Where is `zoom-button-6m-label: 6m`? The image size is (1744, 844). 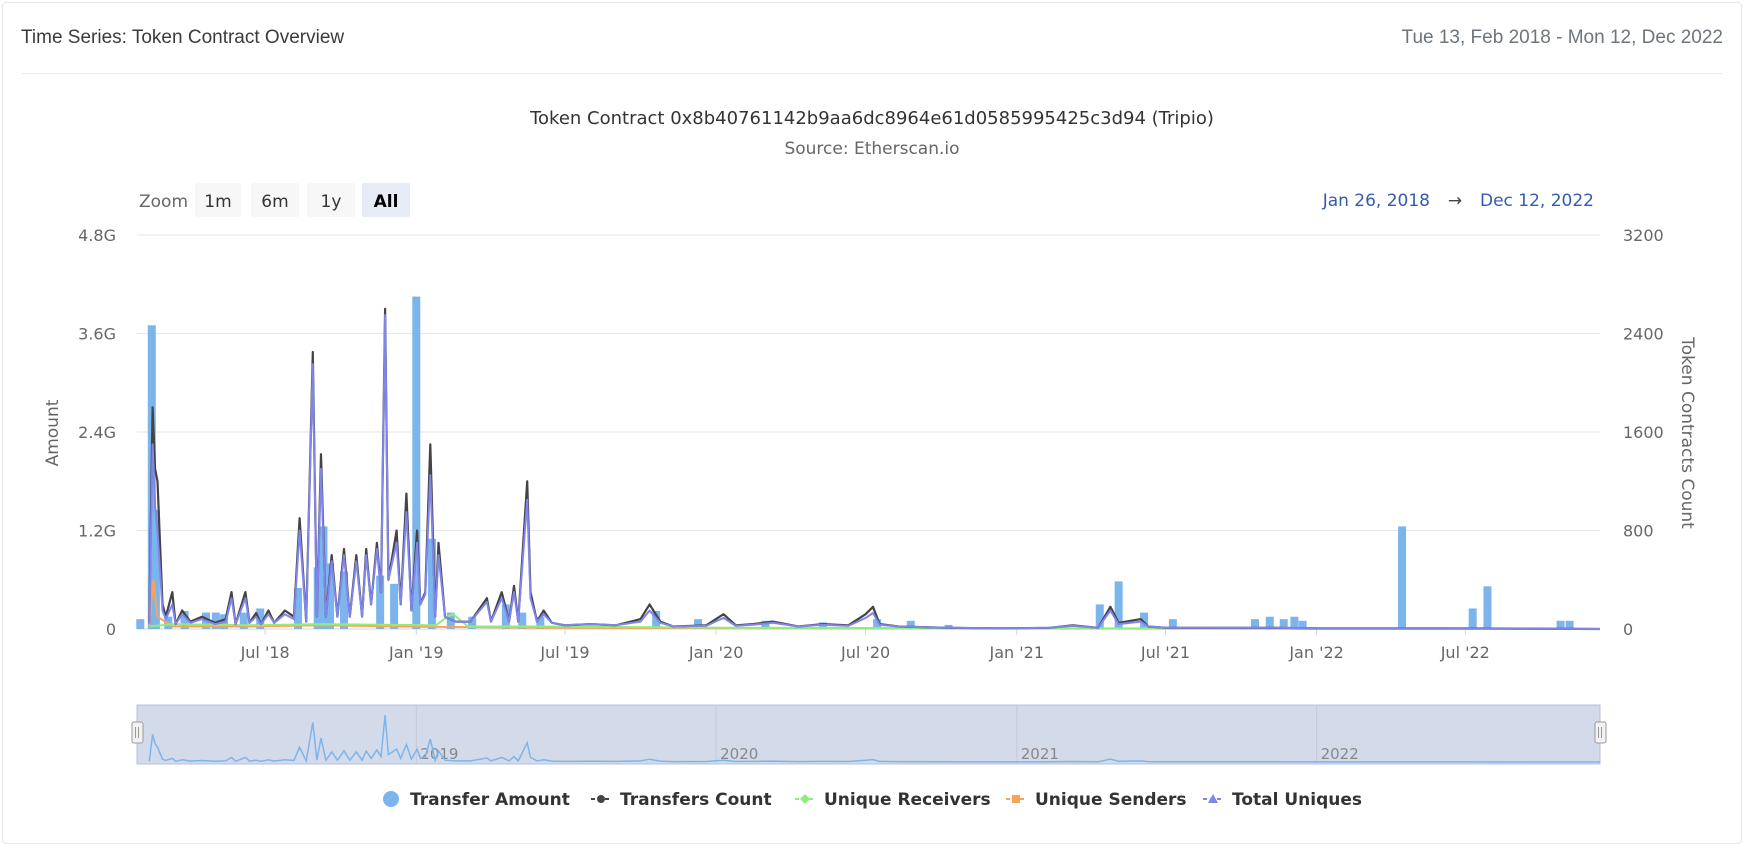 zoom-button-6m-label: 6m is located at coordinates (274, 202).